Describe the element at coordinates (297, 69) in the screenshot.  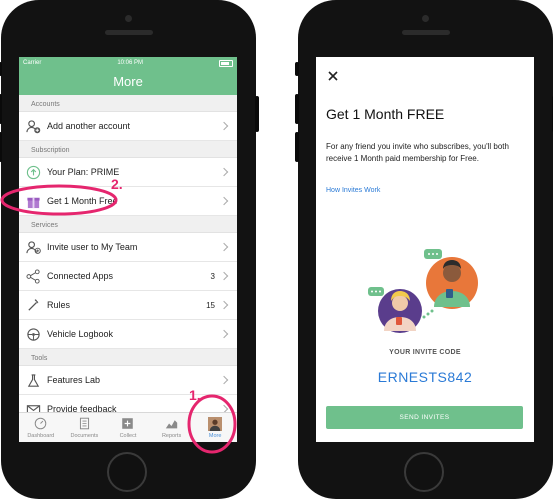
I see `mute-switch` at that location.